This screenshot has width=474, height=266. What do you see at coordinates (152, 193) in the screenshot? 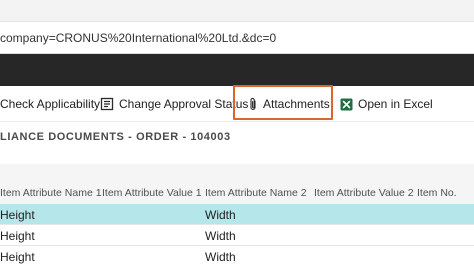
I see `column-header-item-attribute-value-1: Item Attribute Value 1` at bounding box center [152, 193].